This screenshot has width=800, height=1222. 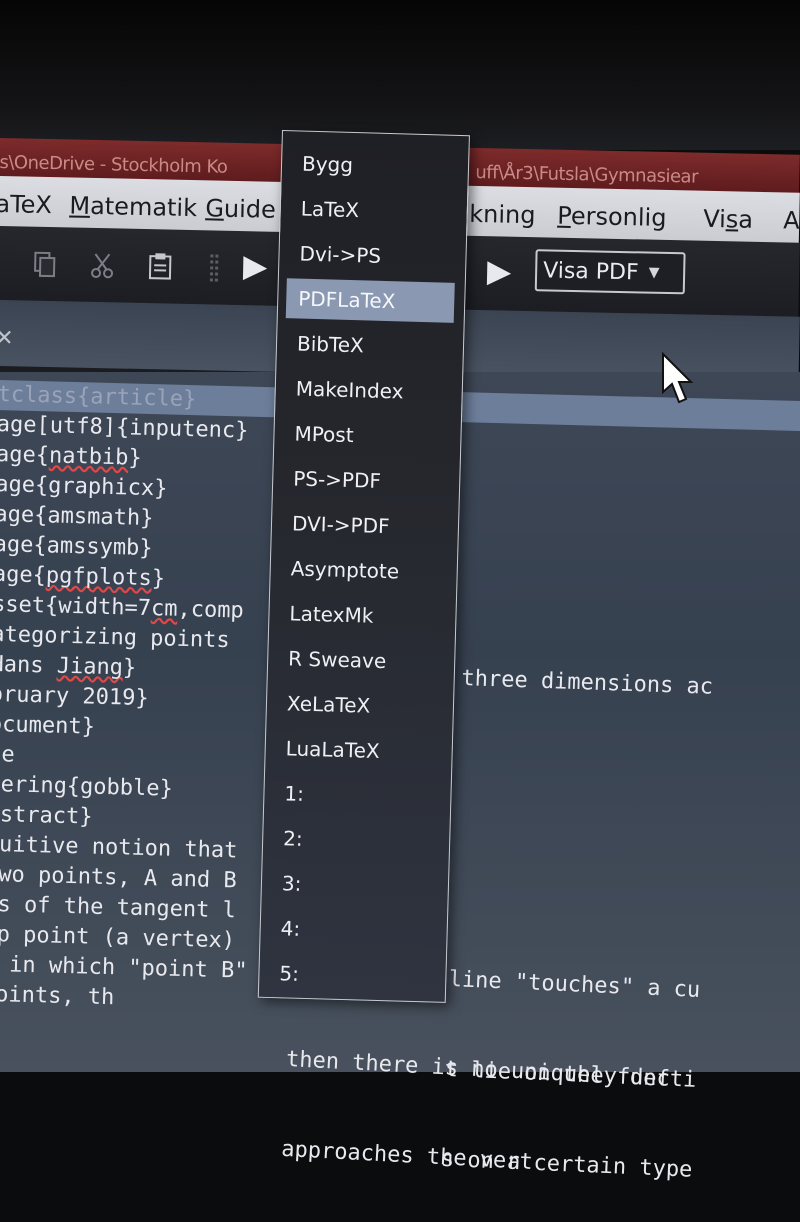 I want to click on menu-item-user-5: 5:, so click(x=351, y=975).